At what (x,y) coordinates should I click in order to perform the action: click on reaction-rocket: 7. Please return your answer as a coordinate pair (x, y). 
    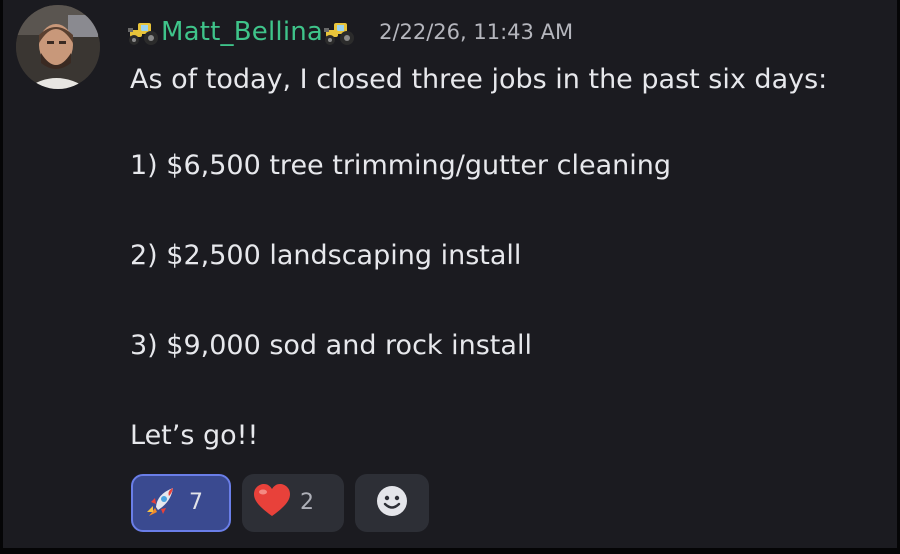
    Looking at the image, I should click on (181, 503).